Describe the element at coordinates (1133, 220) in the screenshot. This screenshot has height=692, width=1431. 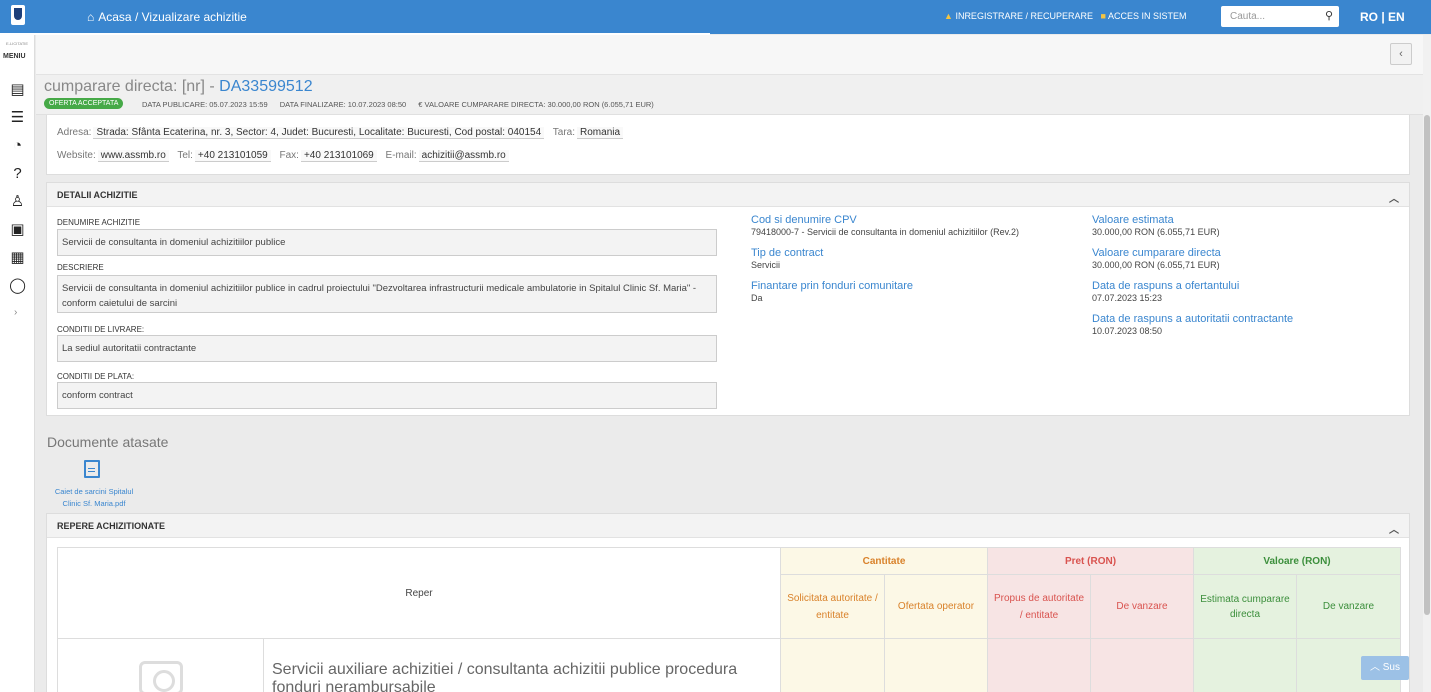
I see `estimated-label: Valoare estimata` at that location.